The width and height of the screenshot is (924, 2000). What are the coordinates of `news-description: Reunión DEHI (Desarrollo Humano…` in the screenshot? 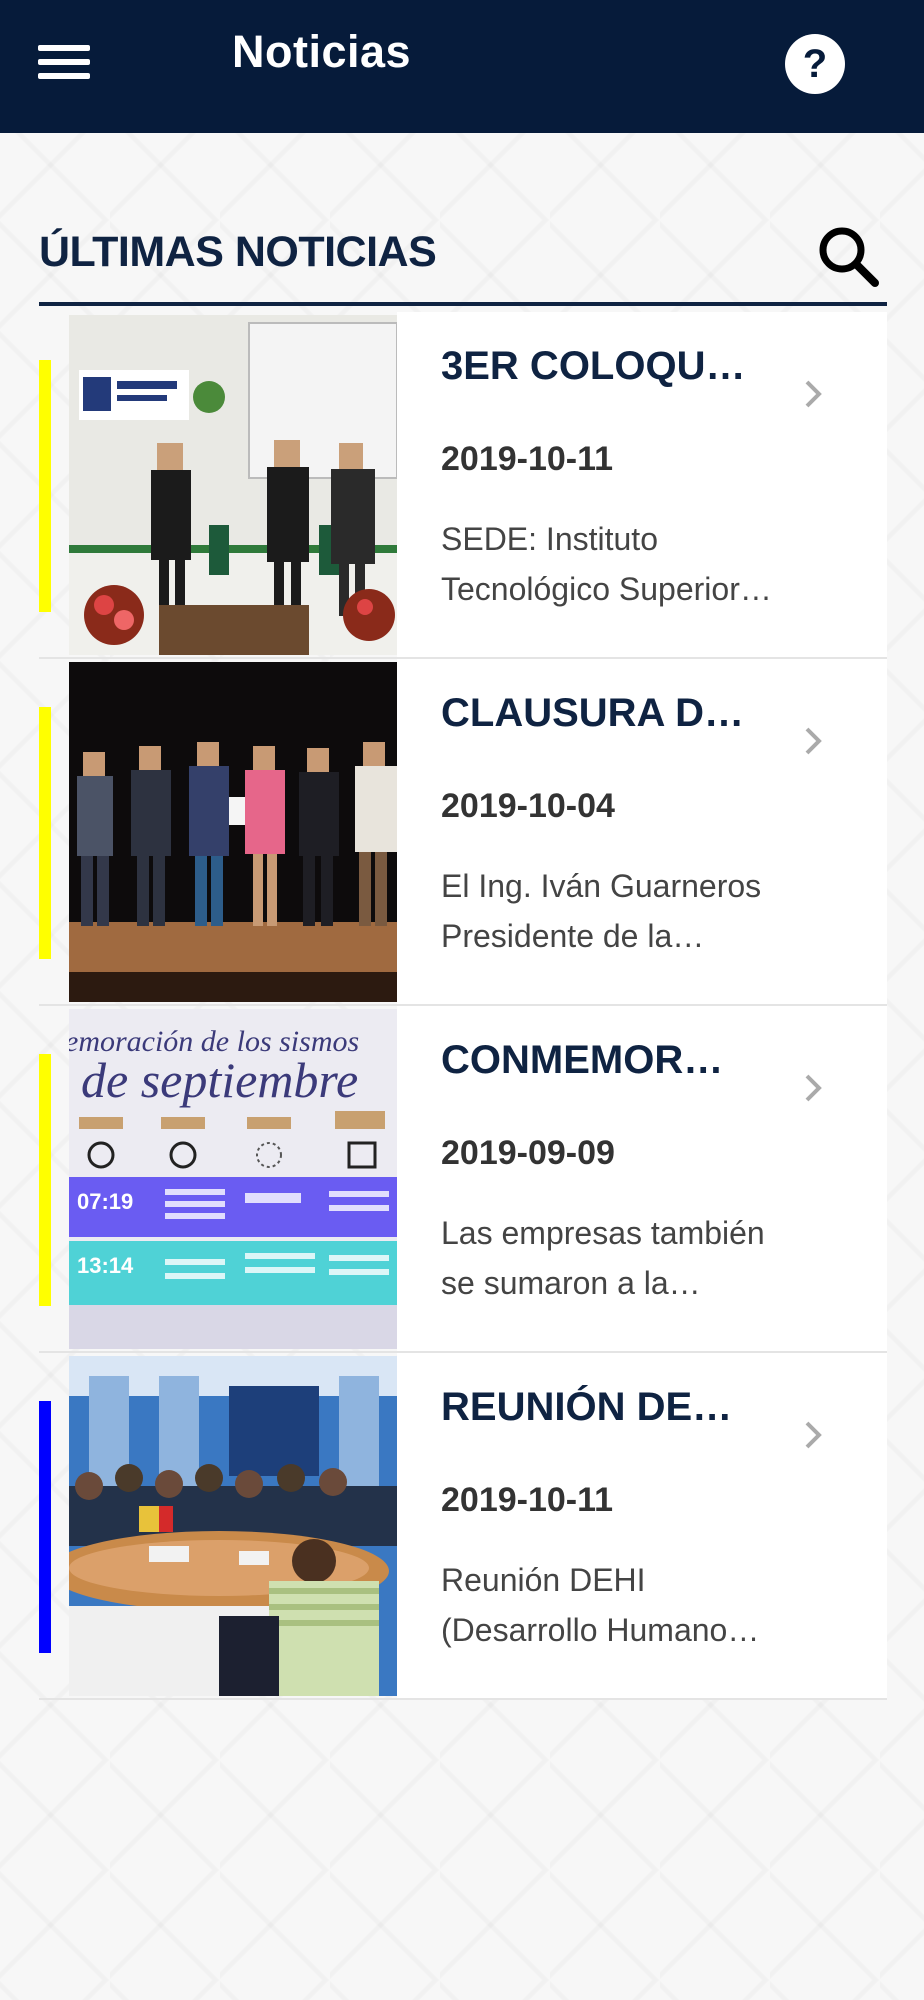 It's located at (626, 1605).